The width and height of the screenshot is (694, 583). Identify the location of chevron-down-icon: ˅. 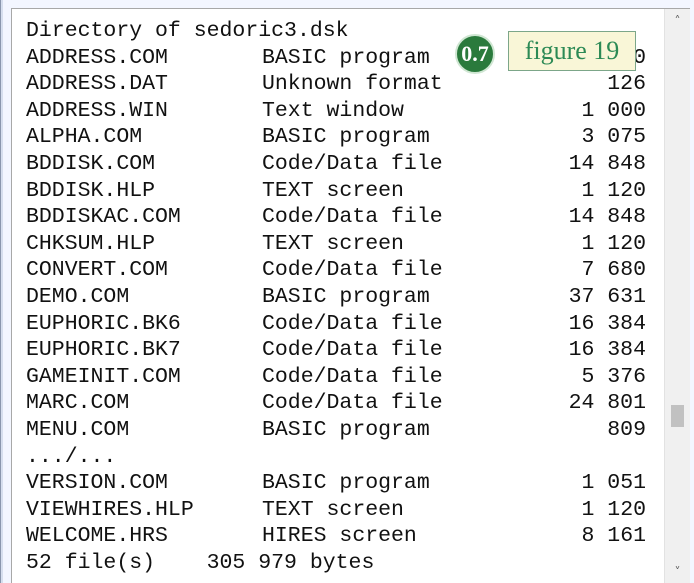
(677, 571).